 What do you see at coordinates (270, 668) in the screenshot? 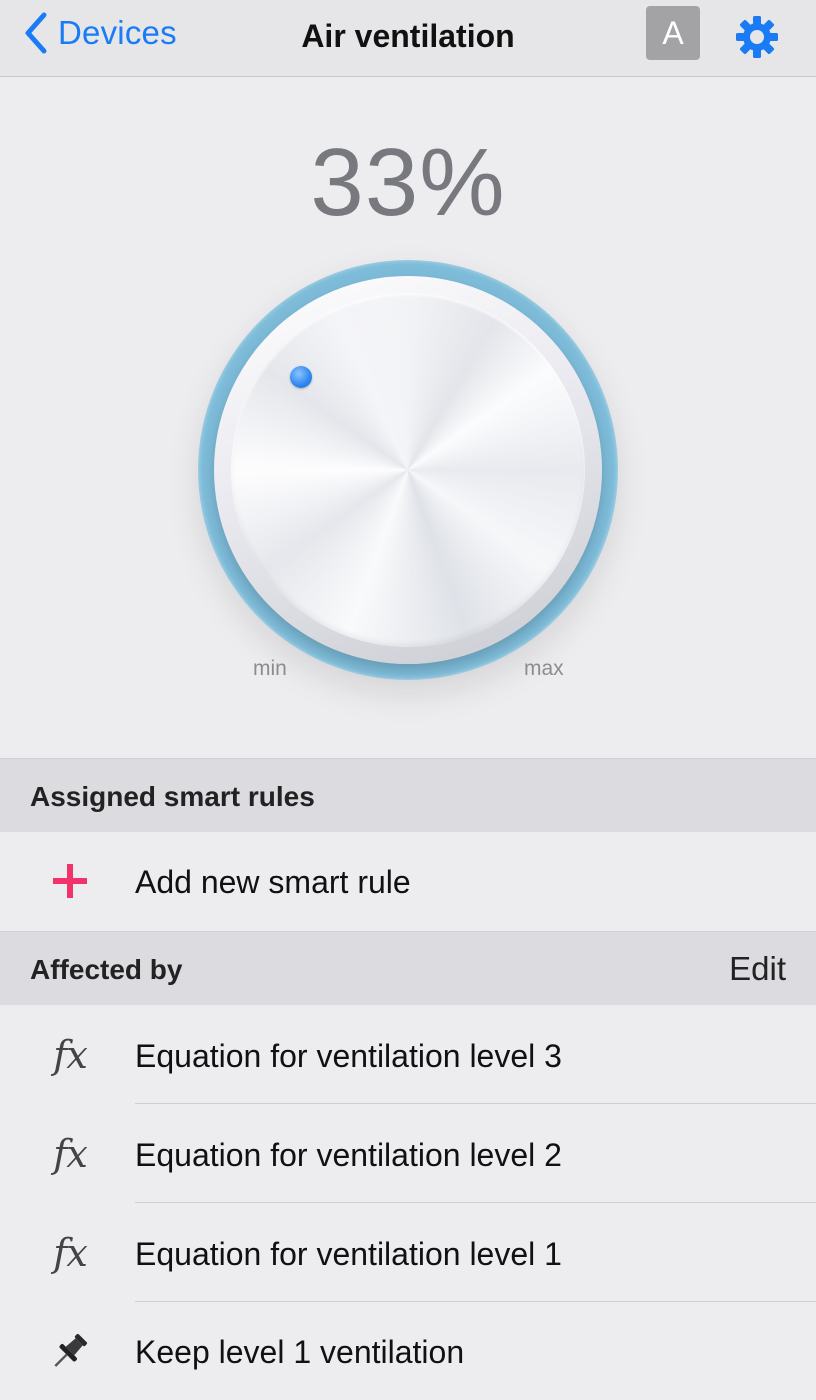
I see `knob-min-label: min` at bounding box center [270, 668].